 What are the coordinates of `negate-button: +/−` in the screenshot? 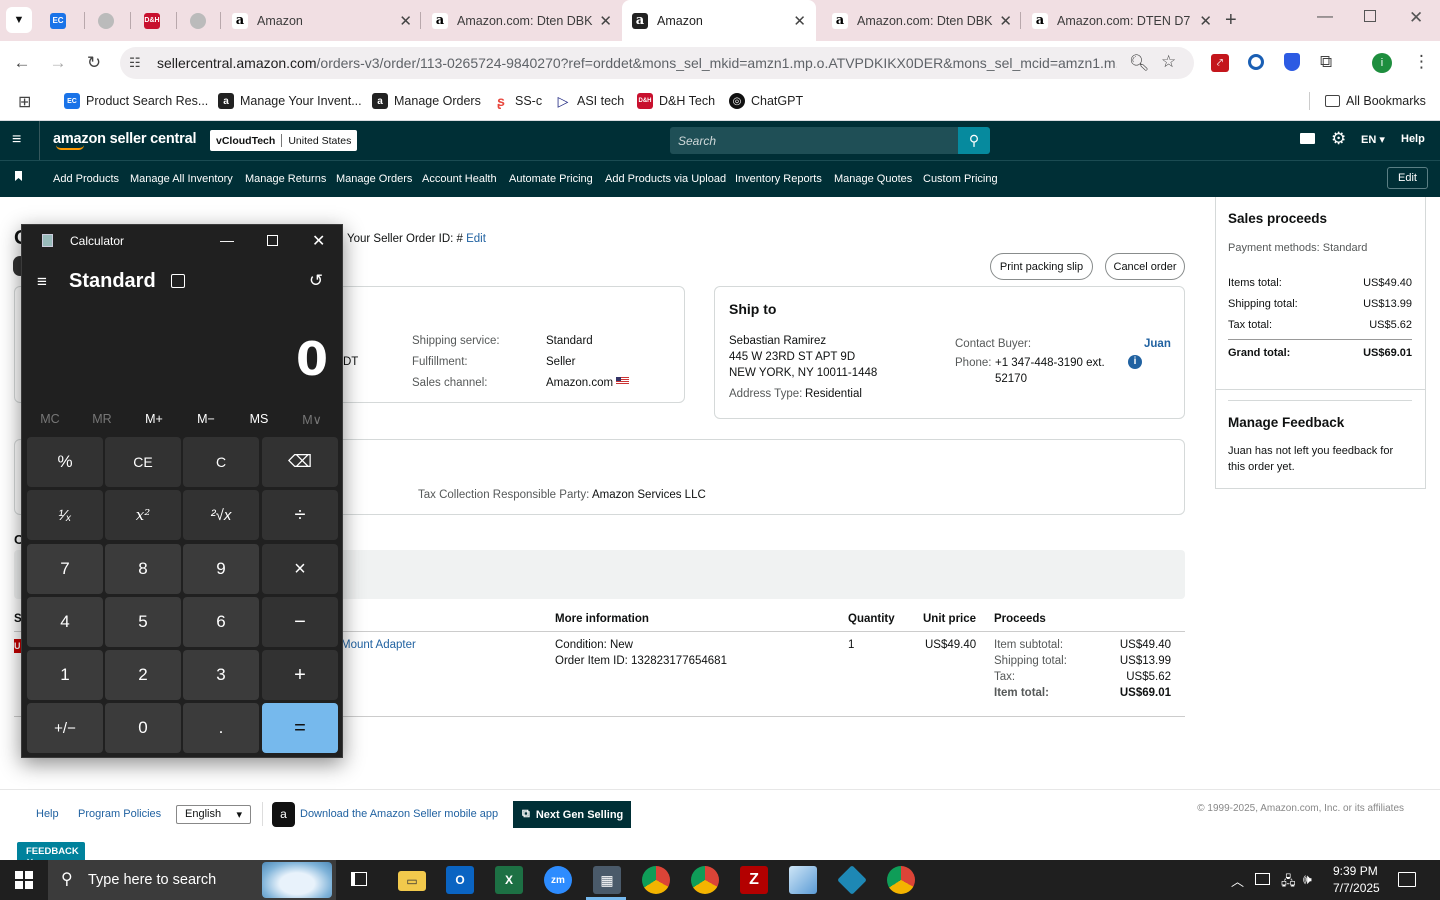 It's located at (65, 728).